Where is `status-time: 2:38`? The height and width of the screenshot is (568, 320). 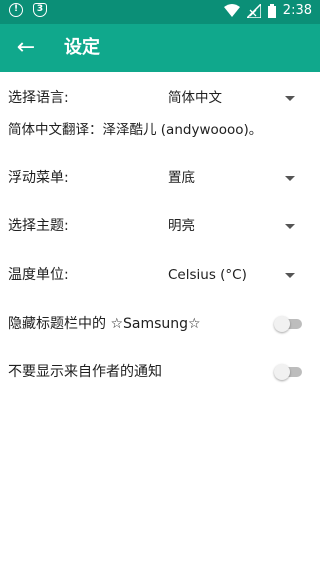
status-time: 2:38 is located at coordinates (297, 10).